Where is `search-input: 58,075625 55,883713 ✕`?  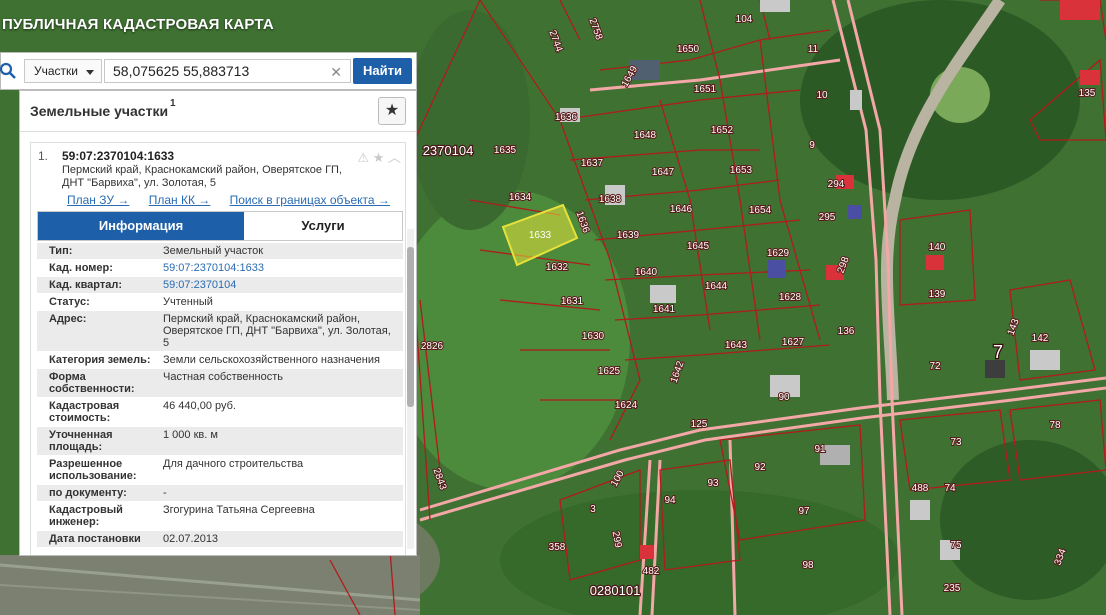
search-input: 58,075625 55,883713 ✕ is located at coordinates (227, 71).